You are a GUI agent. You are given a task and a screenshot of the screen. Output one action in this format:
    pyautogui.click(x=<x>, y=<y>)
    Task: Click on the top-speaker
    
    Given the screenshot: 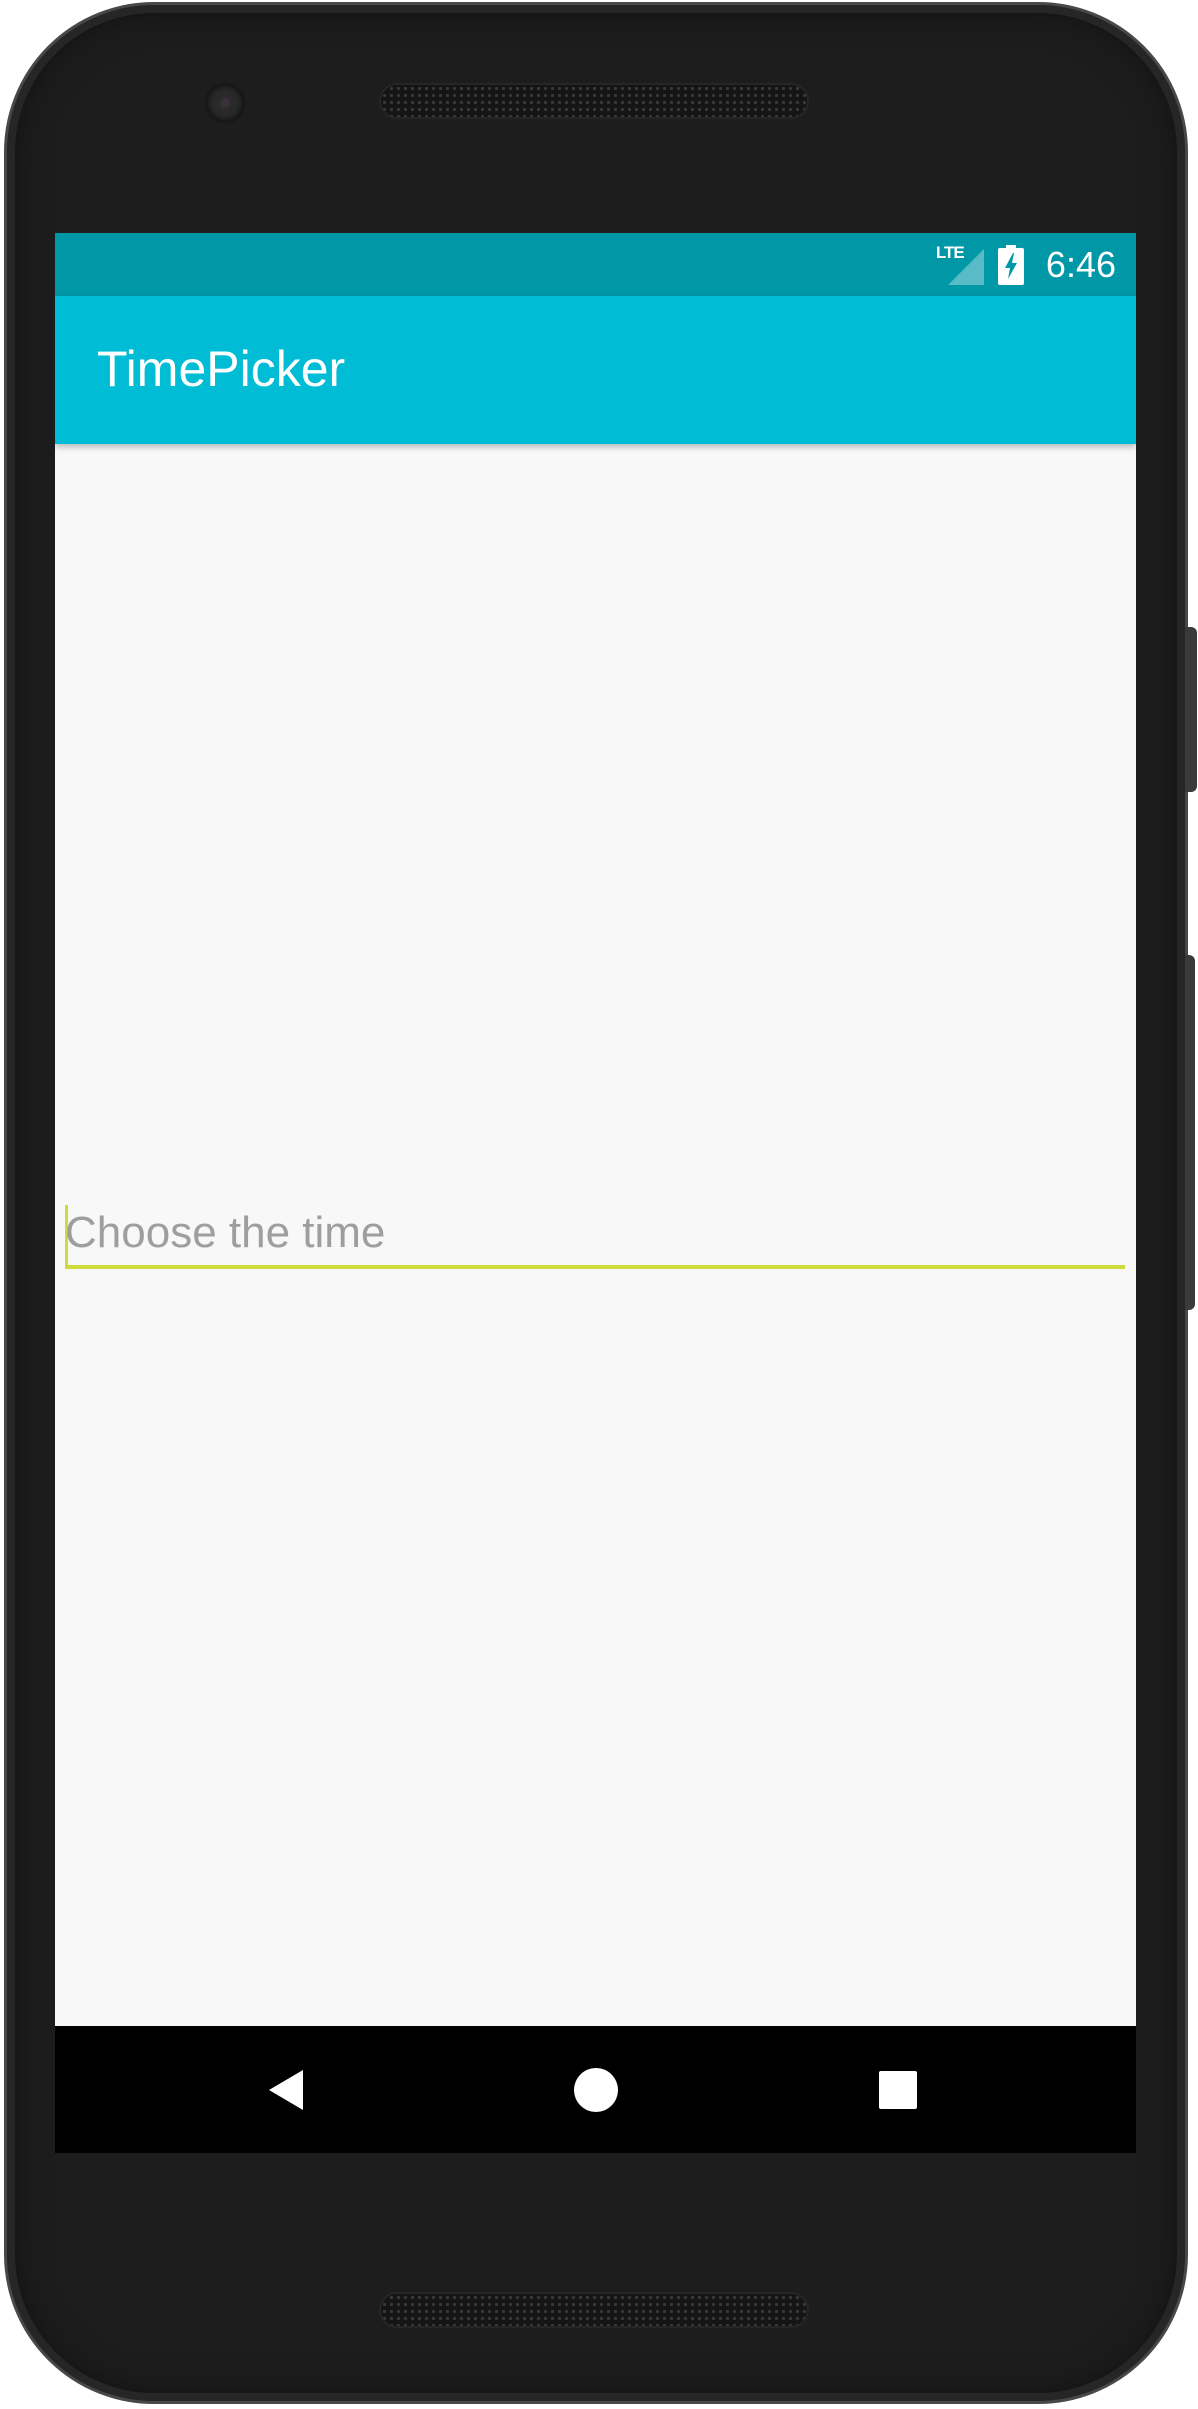 What is the action you would take?
    pyautogui.click(x=594, y=101)
    